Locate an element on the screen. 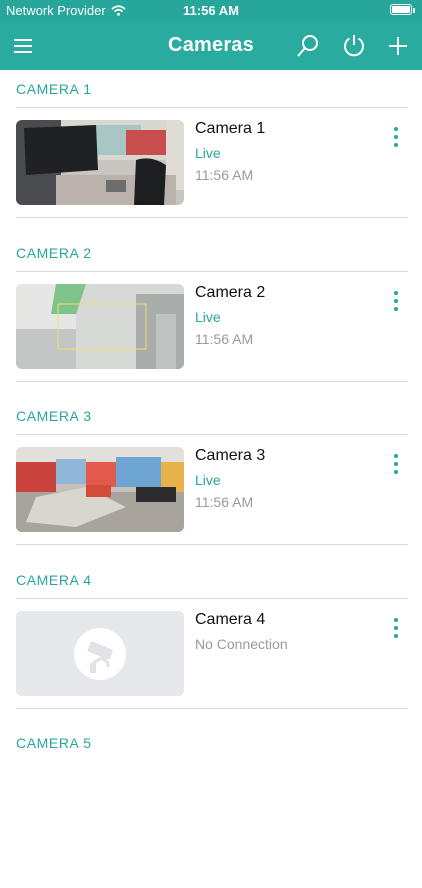 The width and height of the screenshot is (422, 888). status-bar: Network Provider 11:56 AM is located at coordinates (211, 11).